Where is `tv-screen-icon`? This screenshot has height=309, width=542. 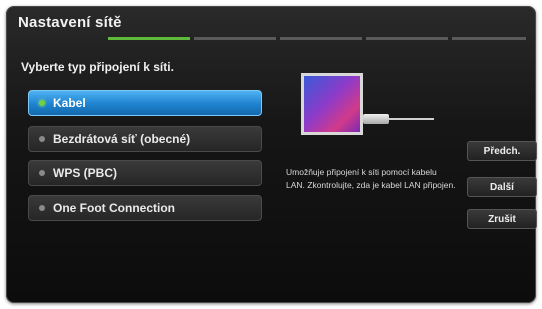
tv-screen-icon is located at coordinates (332, 104).